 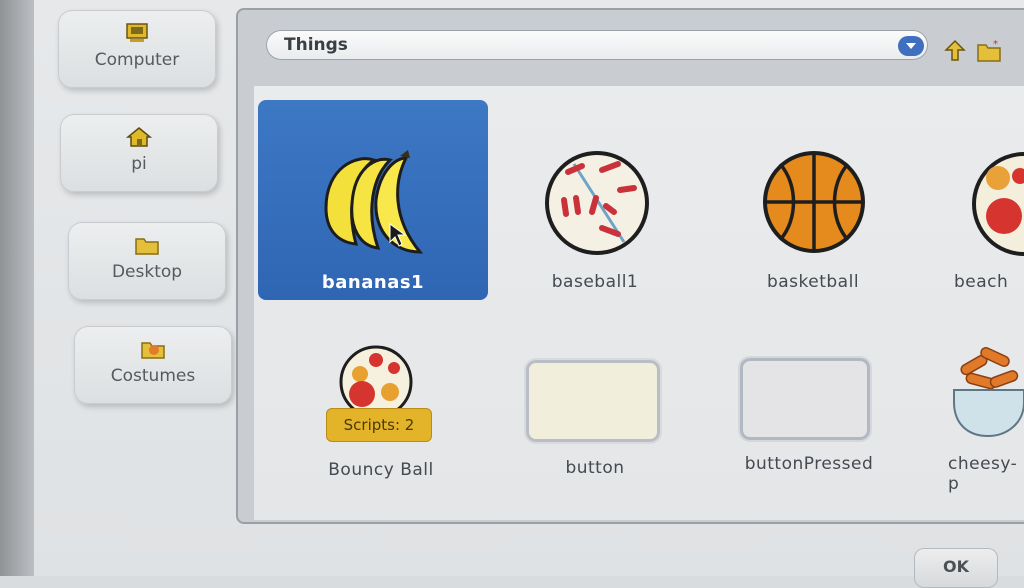 What do you see at coordinates (153, 365) in the screenshot?
I see `location-costumes: Costumes` at bounding box center [153, 365].